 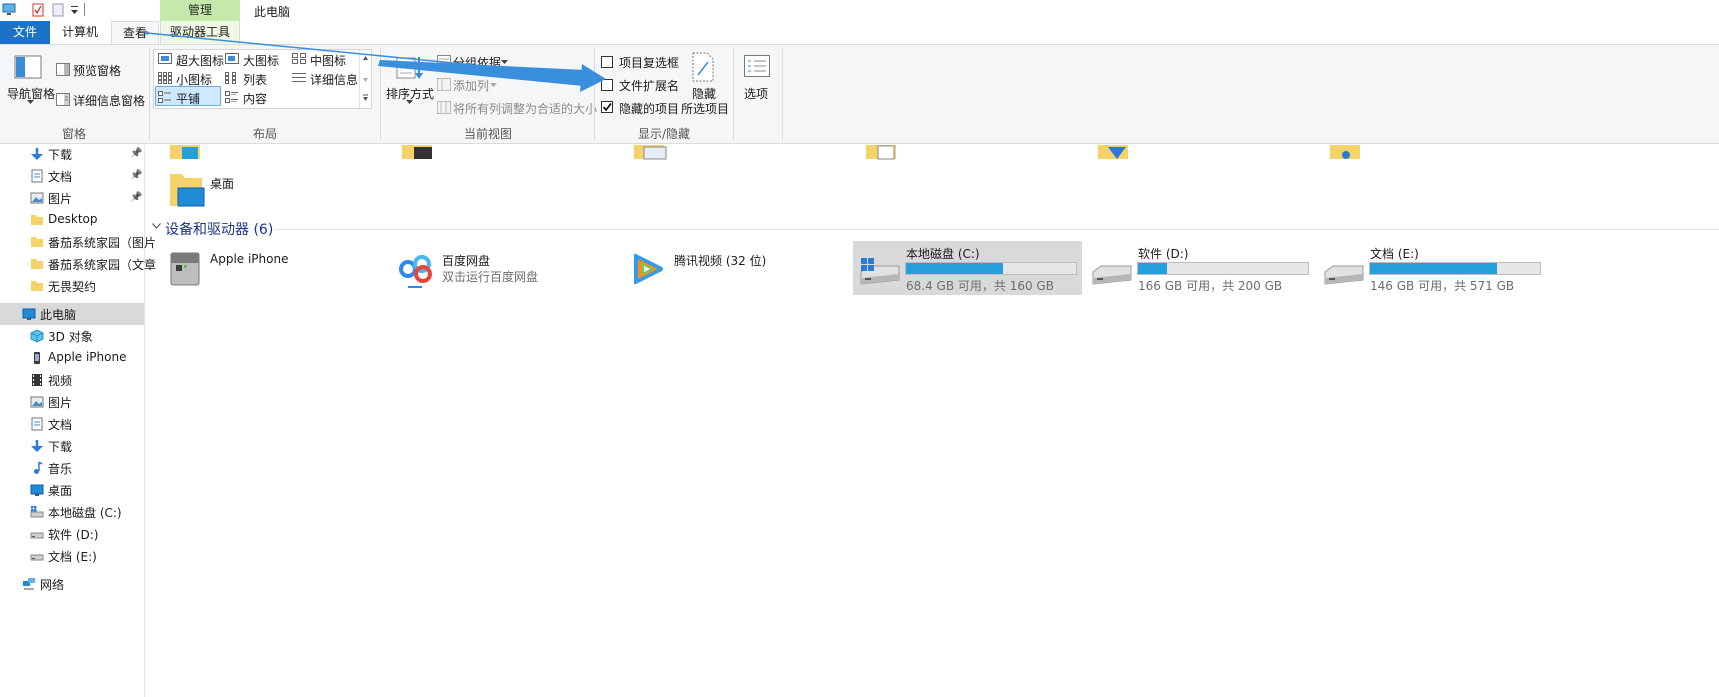 What do you see at coordinates (416, 271) in the screenshot?
I see `baidu-netdisk-icon` at bounding box center [416, 271].